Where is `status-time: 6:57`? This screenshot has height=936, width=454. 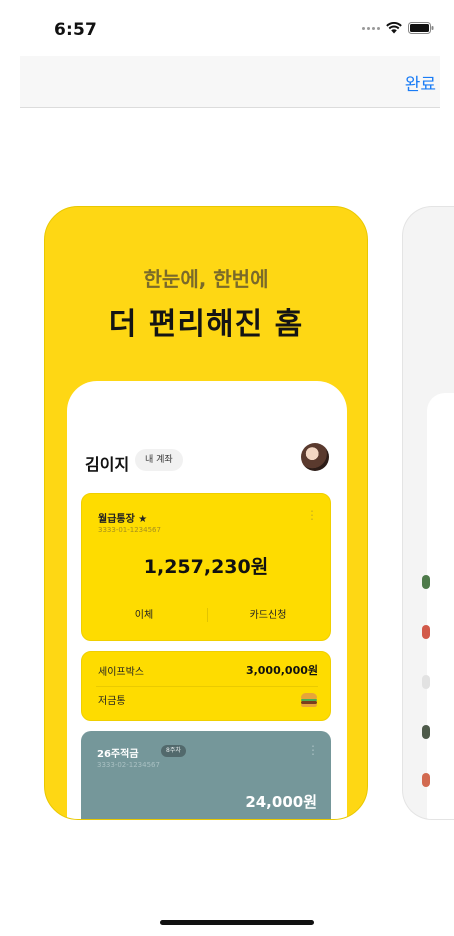 status-time: 6:57 is located at coordinates (76, 30).